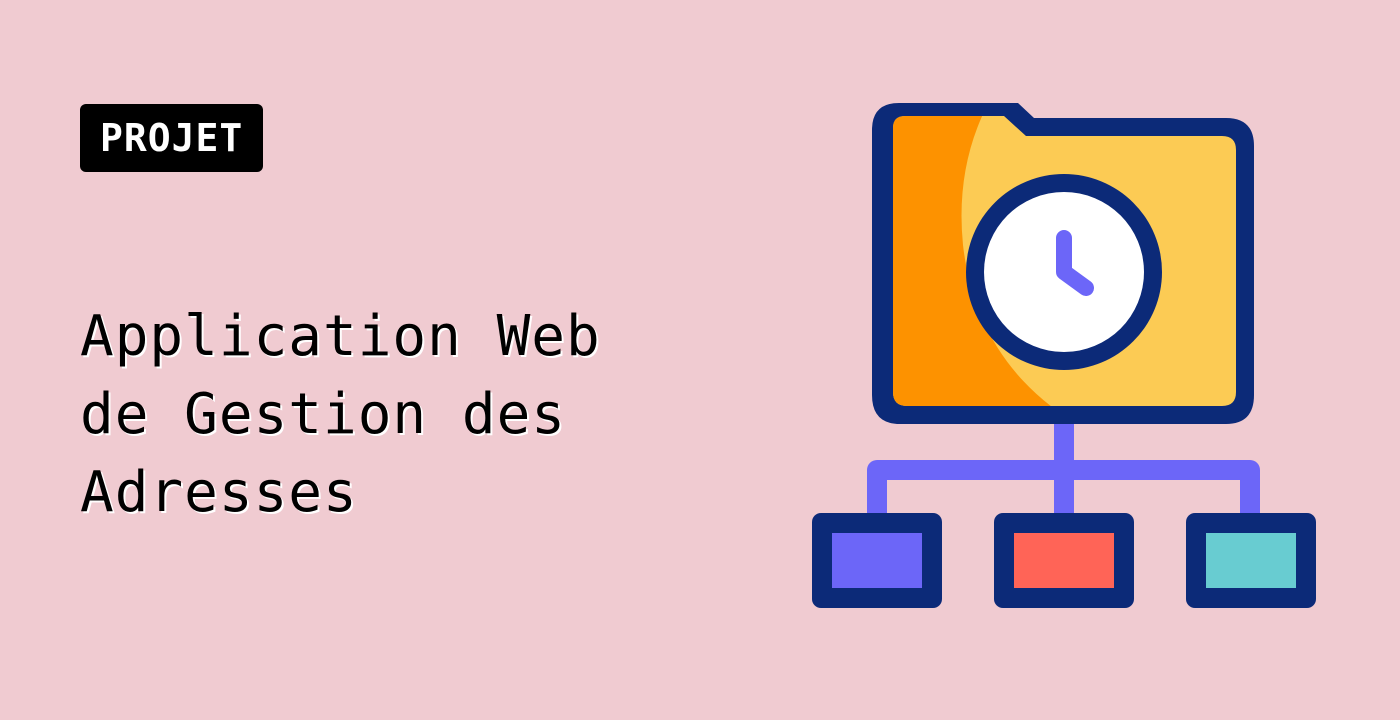 This screenshot has width=1400, height=720. I want to click on page-title: Application Web de Gestion des Adresses, so click(400, 415).